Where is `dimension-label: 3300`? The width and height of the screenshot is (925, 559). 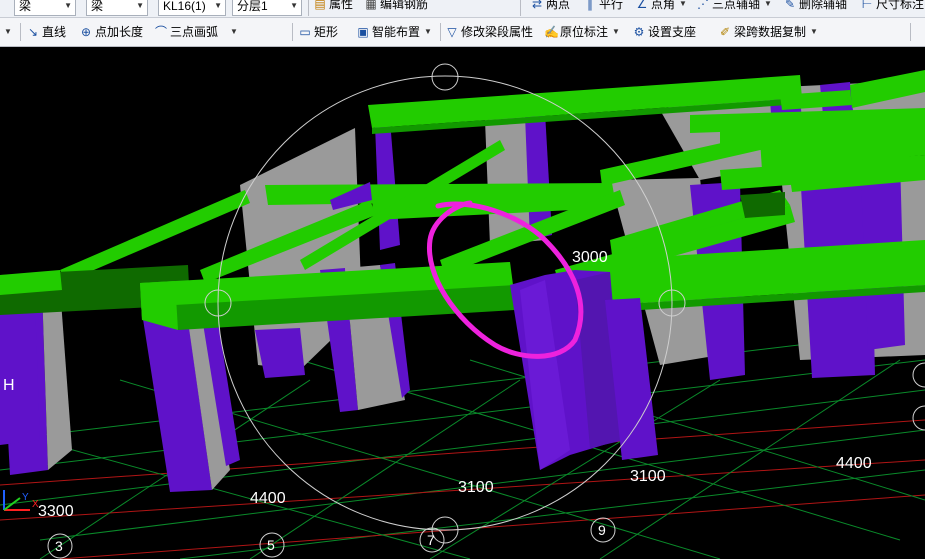 dimension-label: 3300 is located at coordinates (56, 511).